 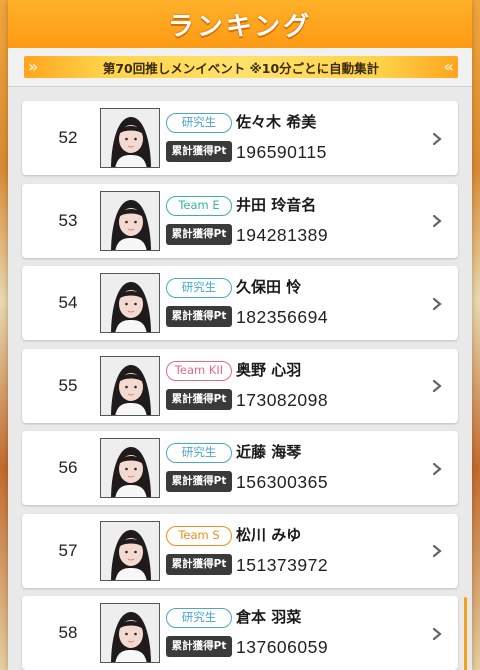 I want to click on page-title: ランキング, so click(x=240, y=26).